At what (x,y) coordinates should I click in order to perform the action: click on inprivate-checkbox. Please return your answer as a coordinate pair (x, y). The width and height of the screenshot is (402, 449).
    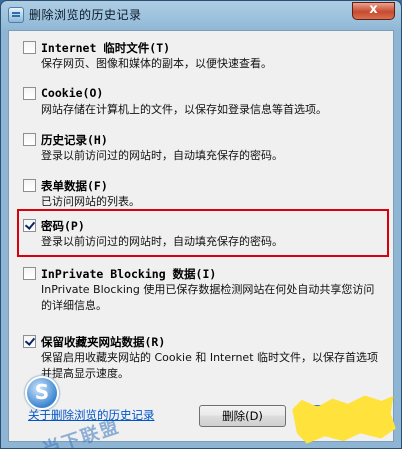
    Looking at the image, I should click on (29, 273).